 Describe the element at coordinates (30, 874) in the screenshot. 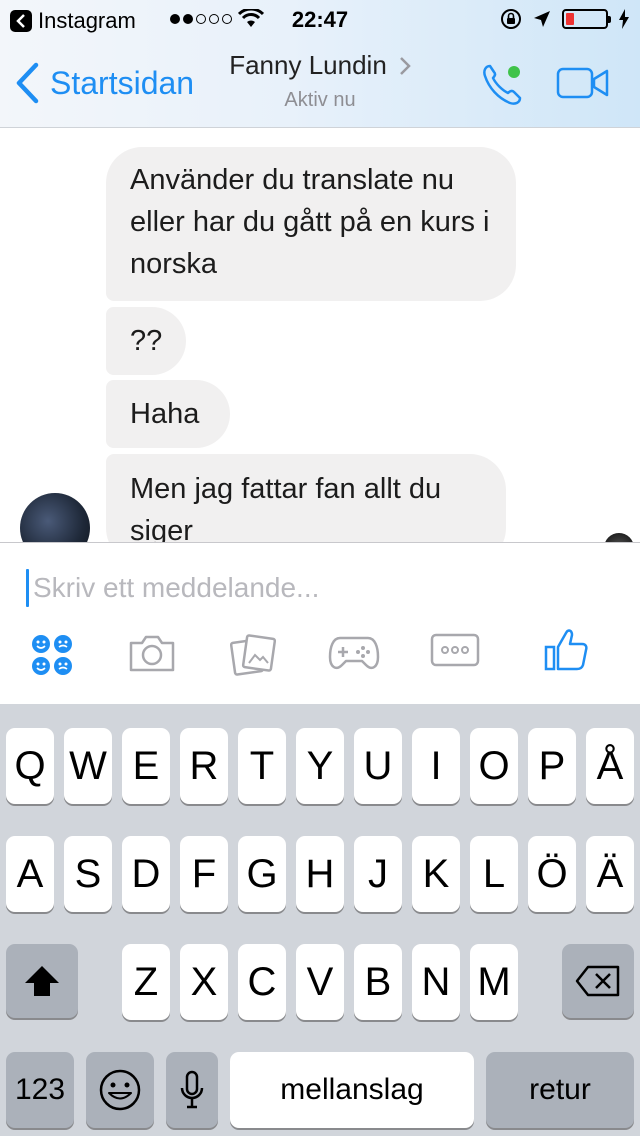

I see `key-a: A` at that location.